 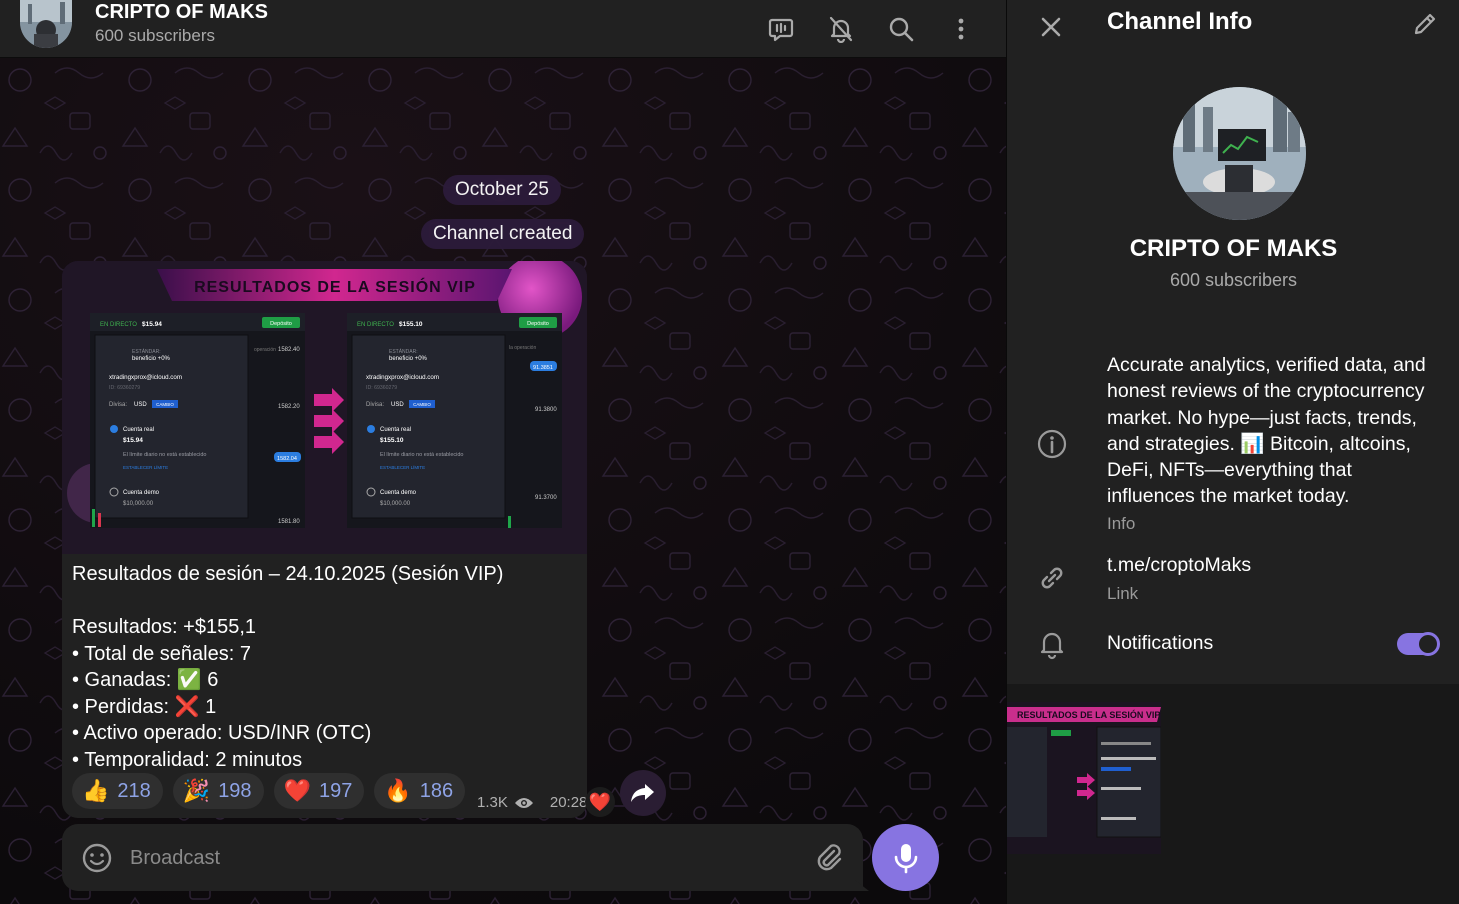 I want to click on edit-button, so click(x=1425, y=24).